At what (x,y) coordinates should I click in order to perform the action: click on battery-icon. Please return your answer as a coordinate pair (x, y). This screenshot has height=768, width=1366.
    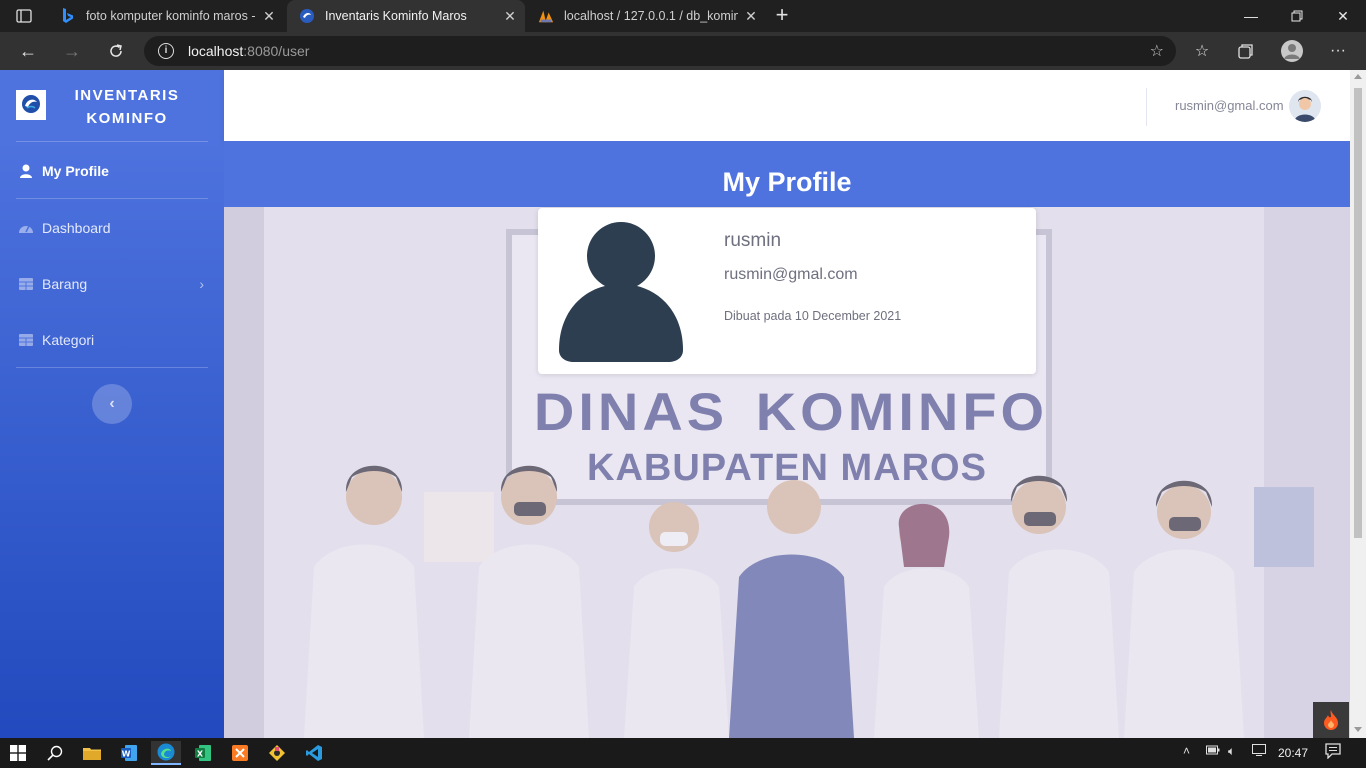
    Looking at the image, I should click on (1213, 751).